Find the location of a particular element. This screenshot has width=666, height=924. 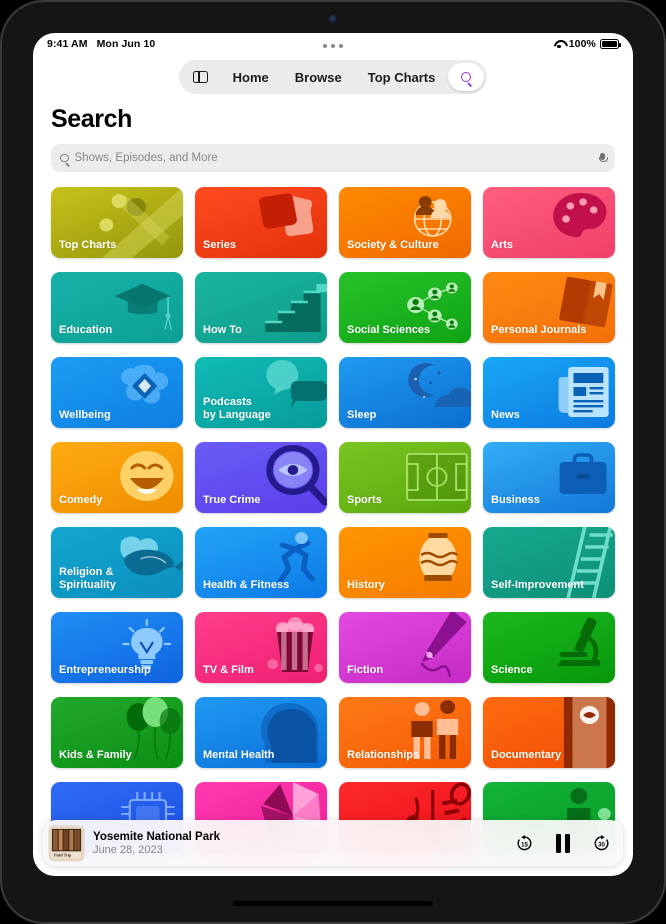

category-tile: Society & Culture is located at coordinates (405, 222).